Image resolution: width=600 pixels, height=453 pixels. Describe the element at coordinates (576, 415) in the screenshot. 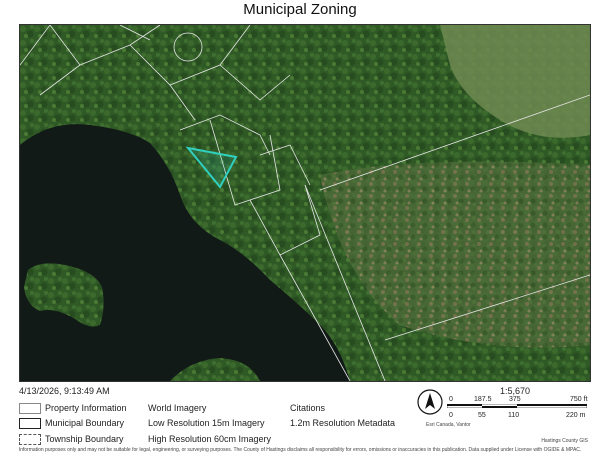

I see `scale-m-tick-3: 220 m` at that location.